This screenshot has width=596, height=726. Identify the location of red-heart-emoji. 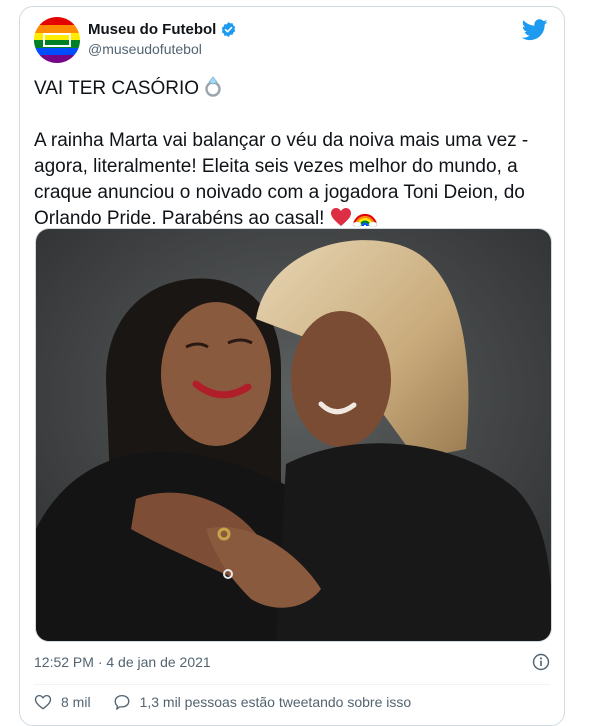
(340, 217).